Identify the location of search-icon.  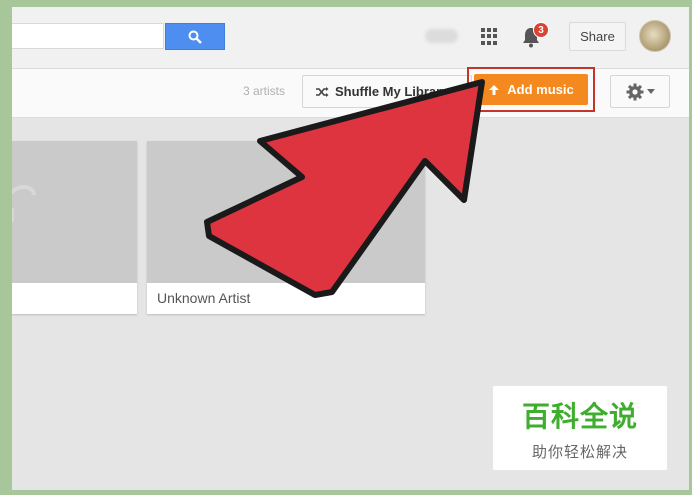
(195, 37).